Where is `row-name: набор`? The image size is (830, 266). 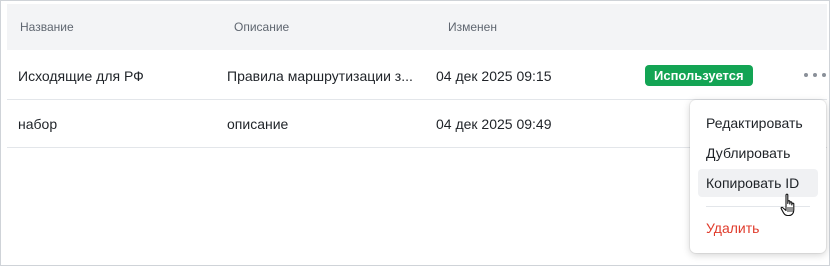 row-name: набор is located at coordinates (38, 124).